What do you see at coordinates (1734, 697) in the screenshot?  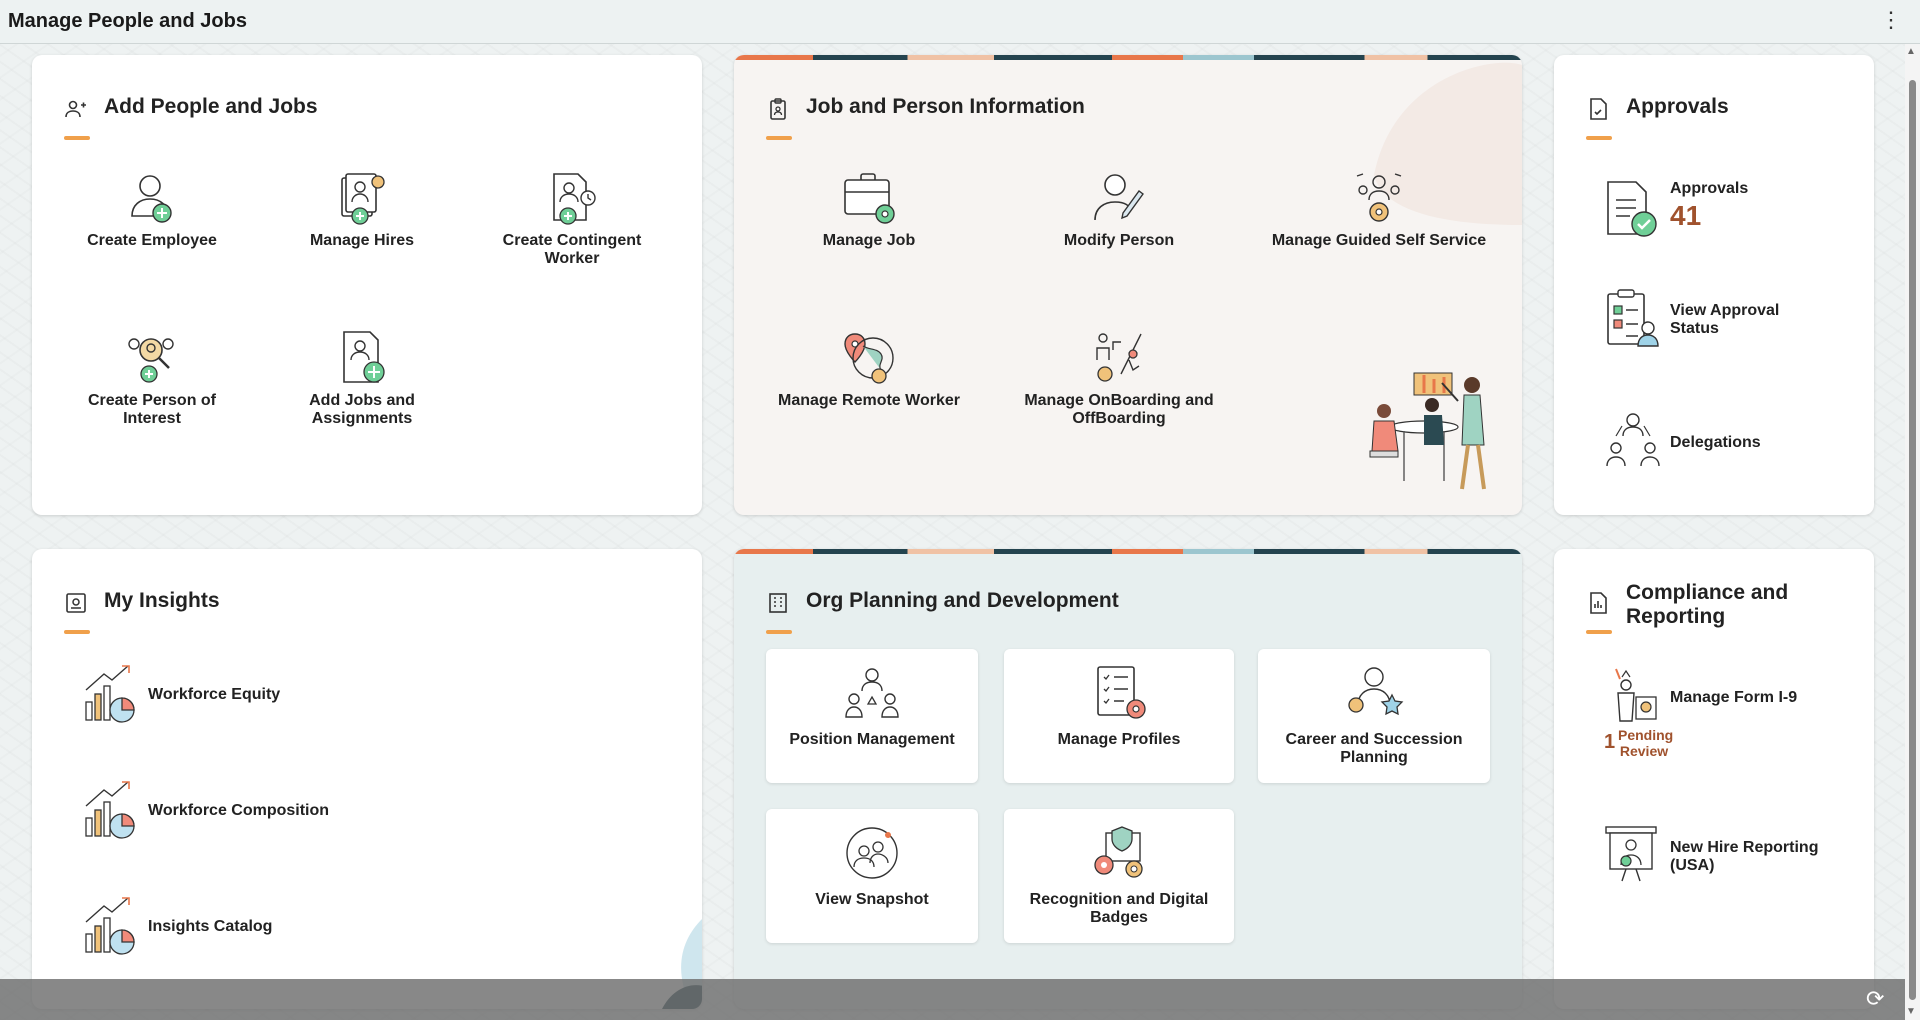 I see `manage-form-i9-label: Manage Form I-9` at bounding box center [1734, 697].